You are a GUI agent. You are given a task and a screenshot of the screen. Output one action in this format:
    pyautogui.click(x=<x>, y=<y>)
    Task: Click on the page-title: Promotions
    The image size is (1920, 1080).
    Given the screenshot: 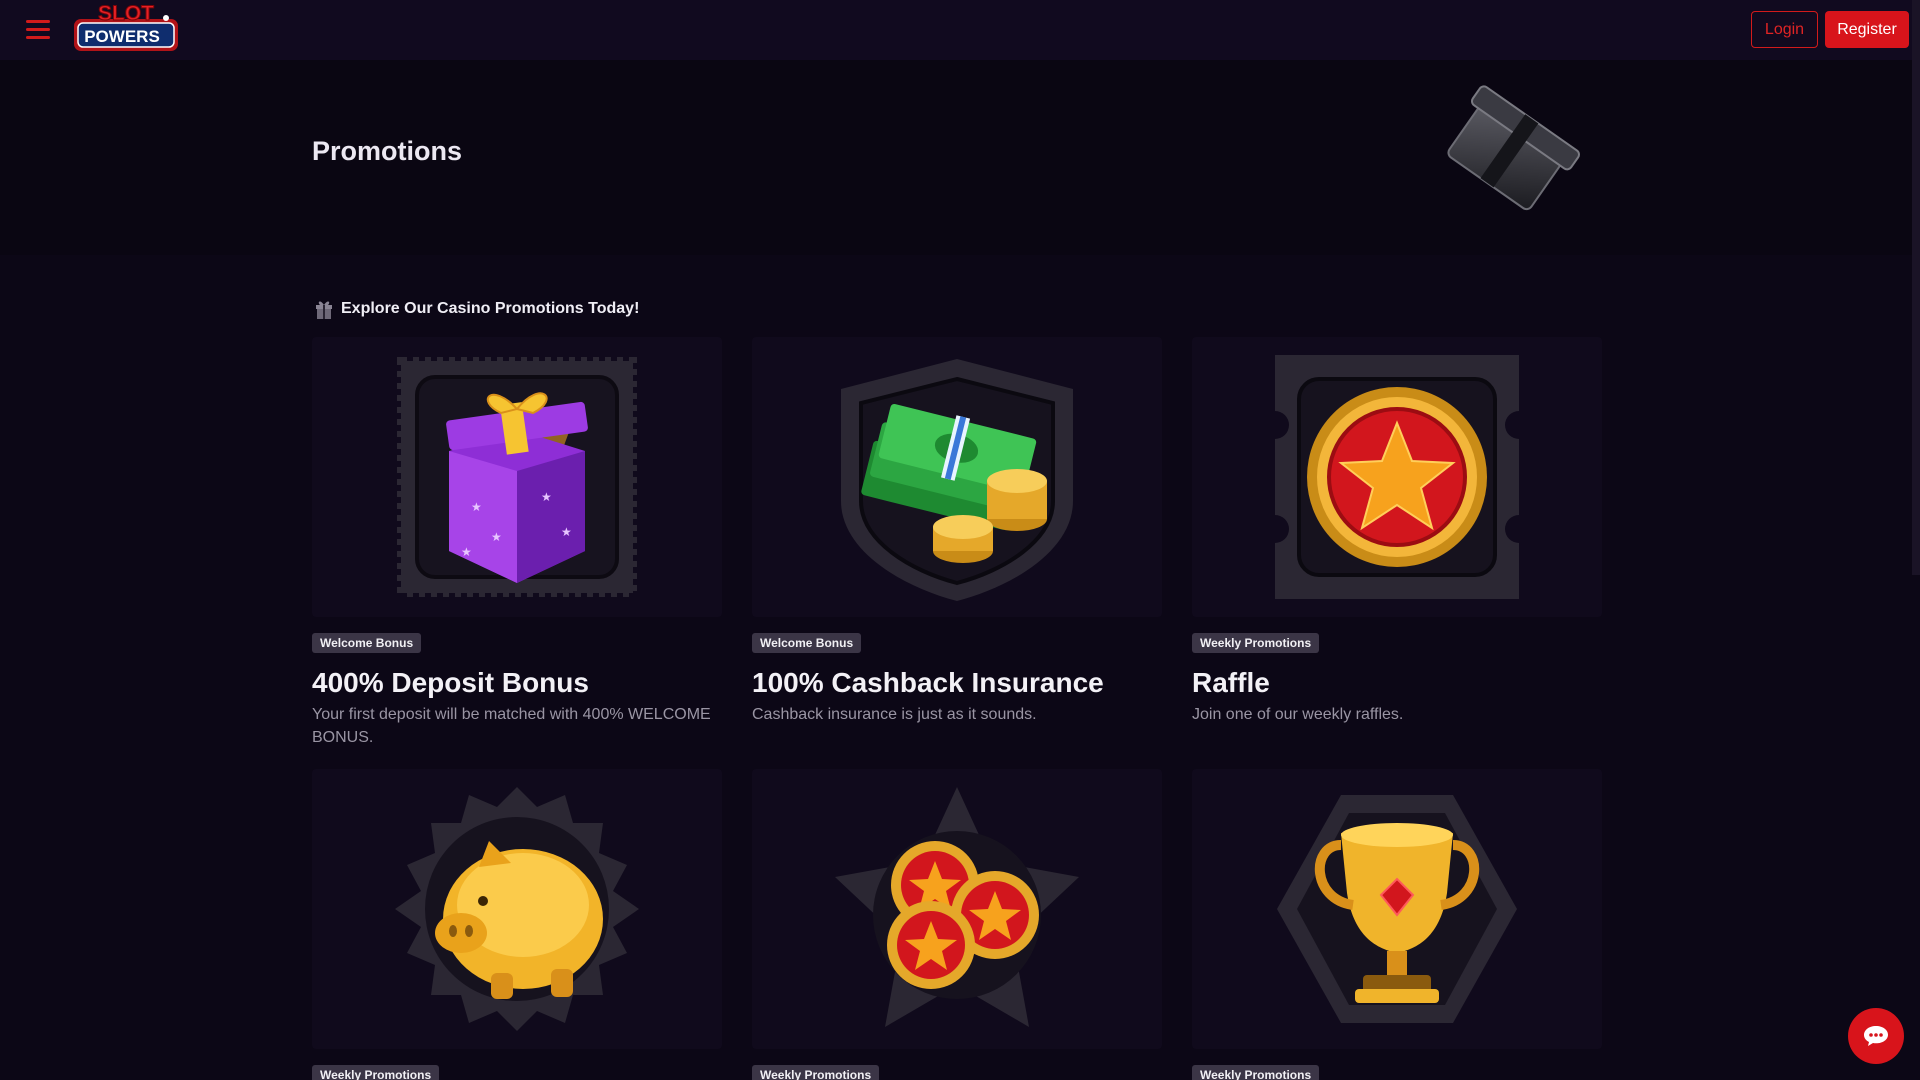 What is the action you would take?
    pyautogui.click(x=387, y=151)
    